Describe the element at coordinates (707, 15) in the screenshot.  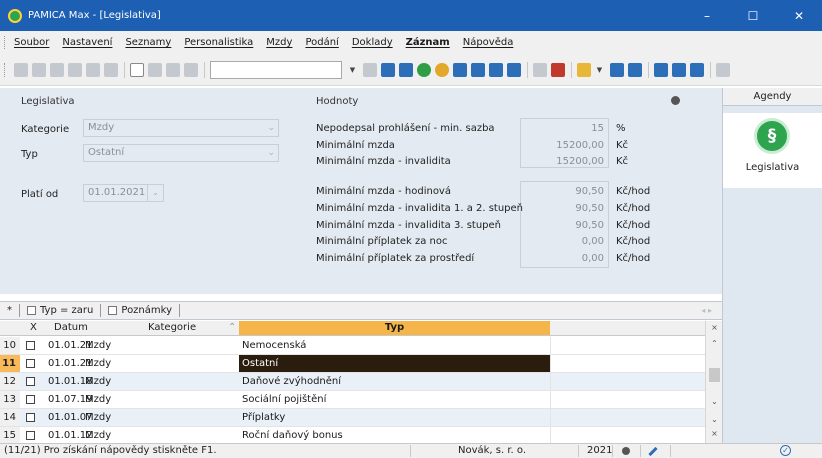
I see `minimize-button: –` at that location.